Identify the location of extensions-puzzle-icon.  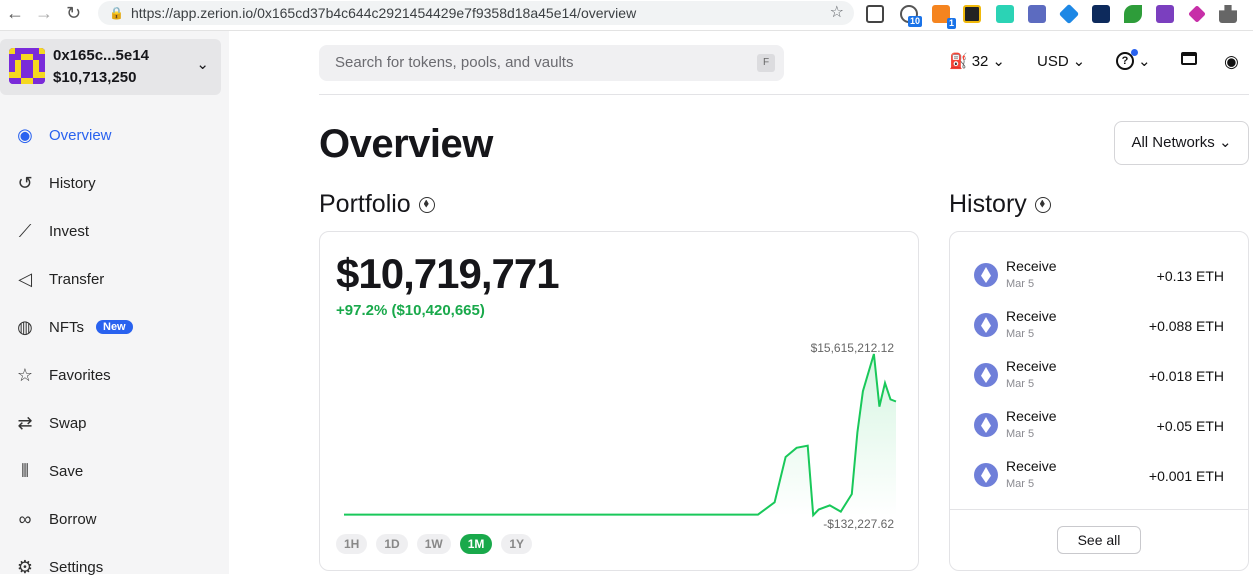
(1228, 14).